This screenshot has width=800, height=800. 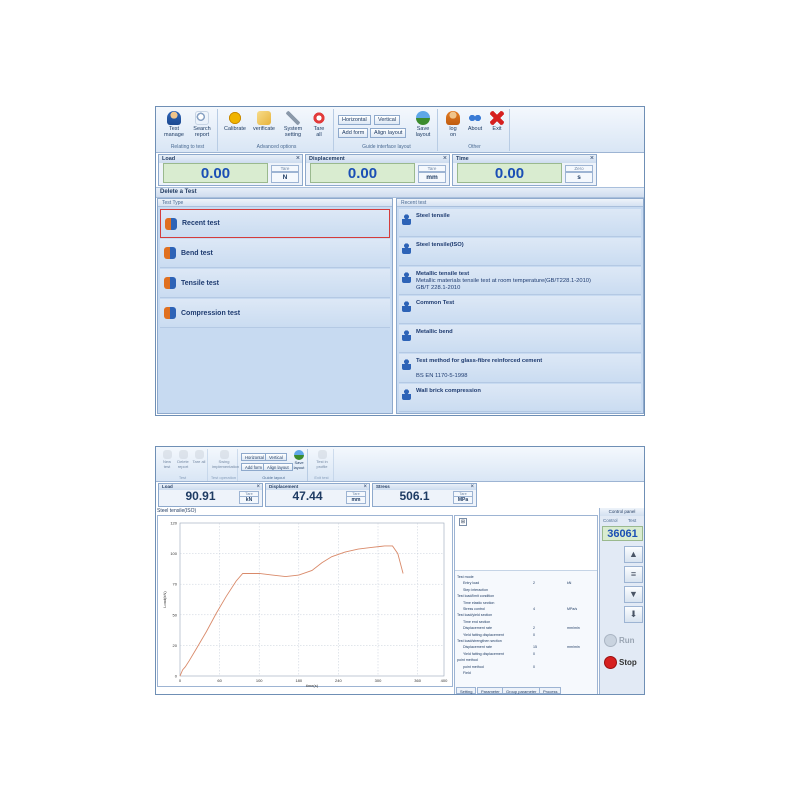 I want to click on calibrate-icon, so click(x=235, y=118).